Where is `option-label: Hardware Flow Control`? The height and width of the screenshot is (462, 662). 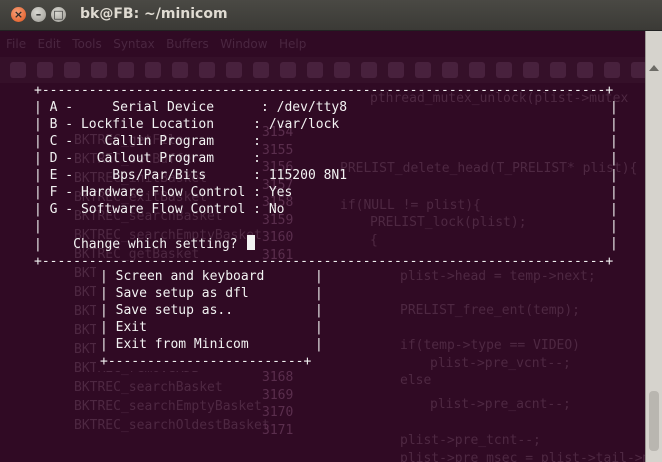
option-label: Hardware Flow Control is located at coordinates (167, 192).